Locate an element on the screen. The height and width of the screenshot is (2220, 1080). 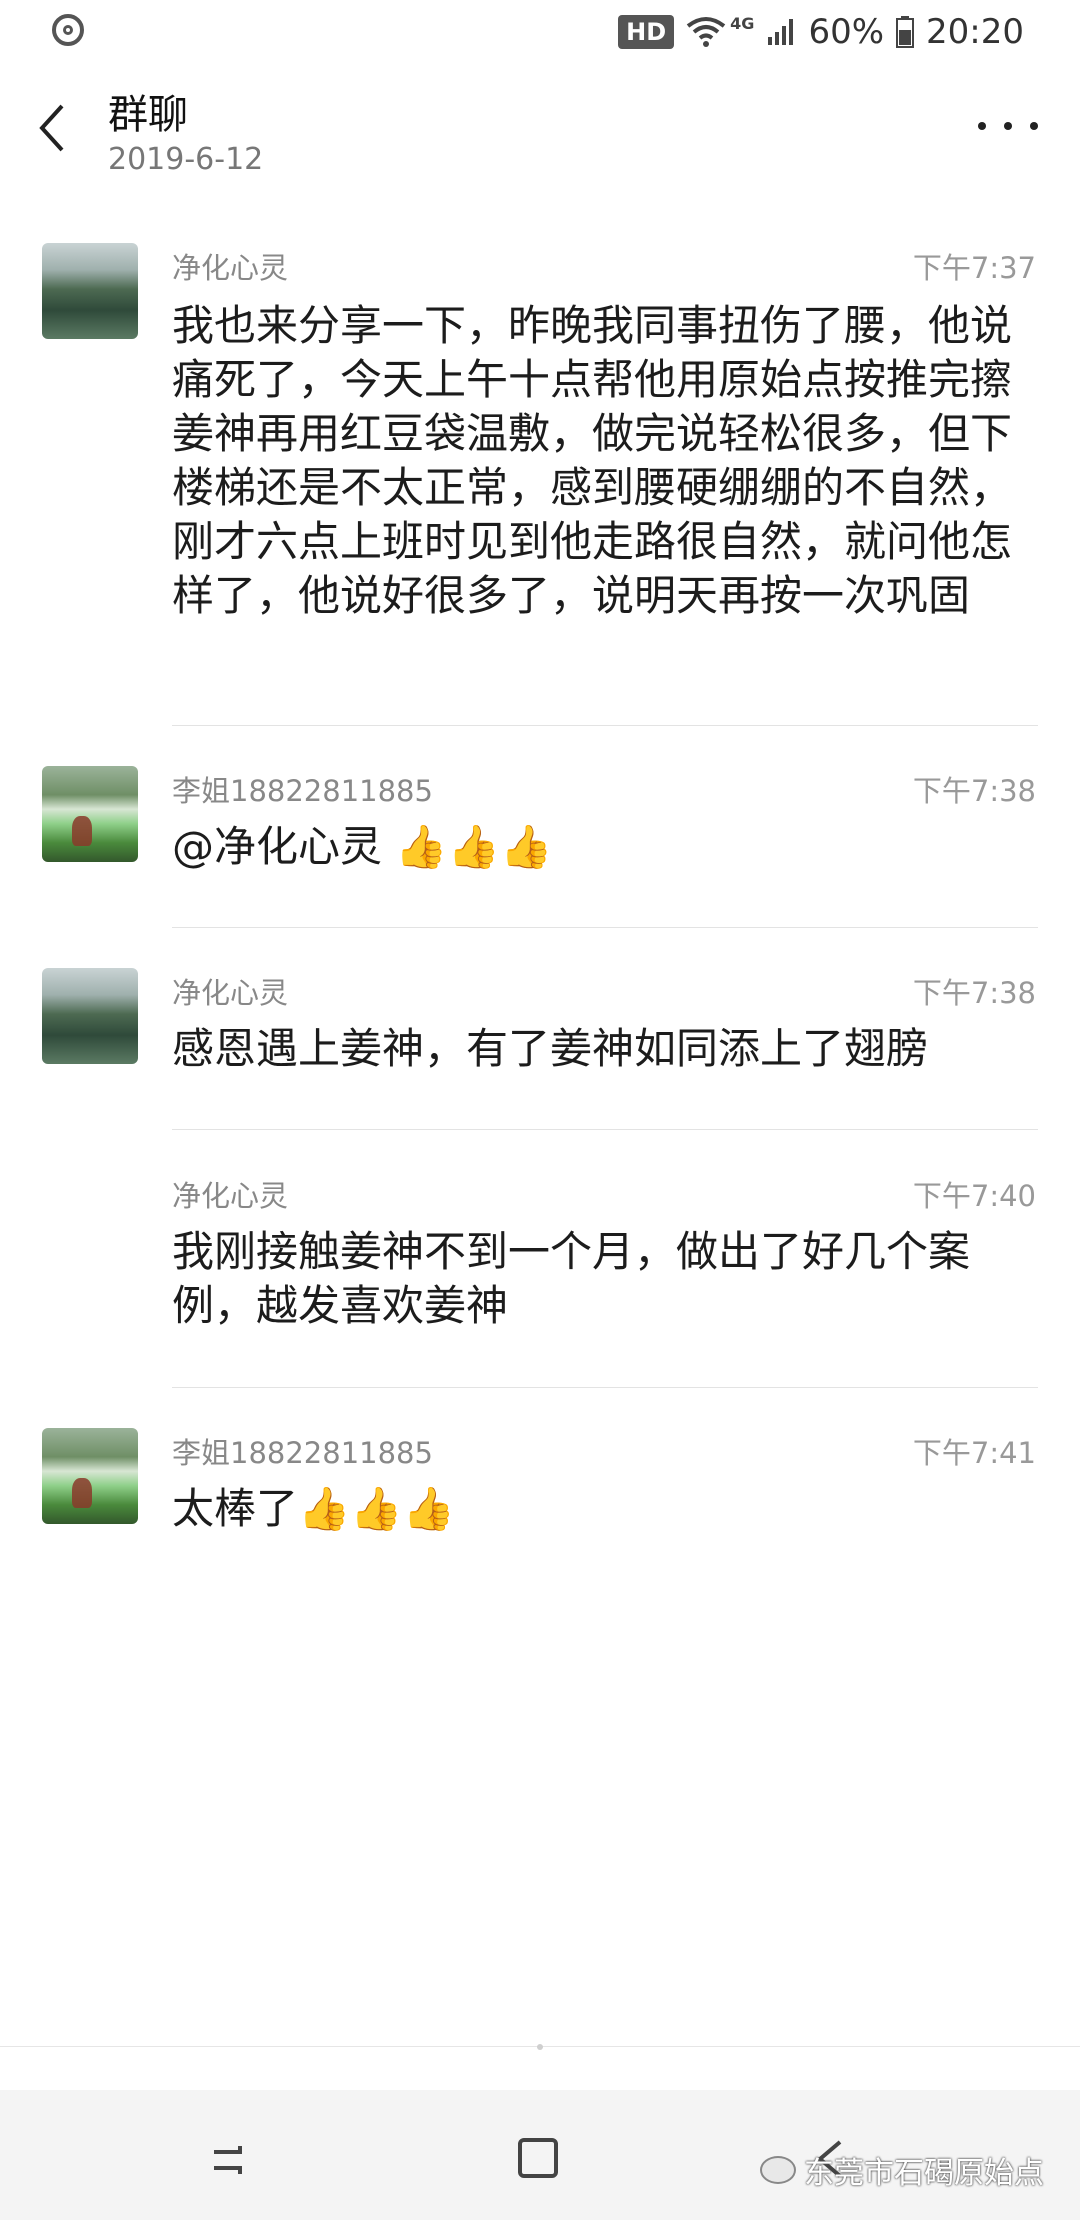
page-indicator is located at coordinates (540, 2047).